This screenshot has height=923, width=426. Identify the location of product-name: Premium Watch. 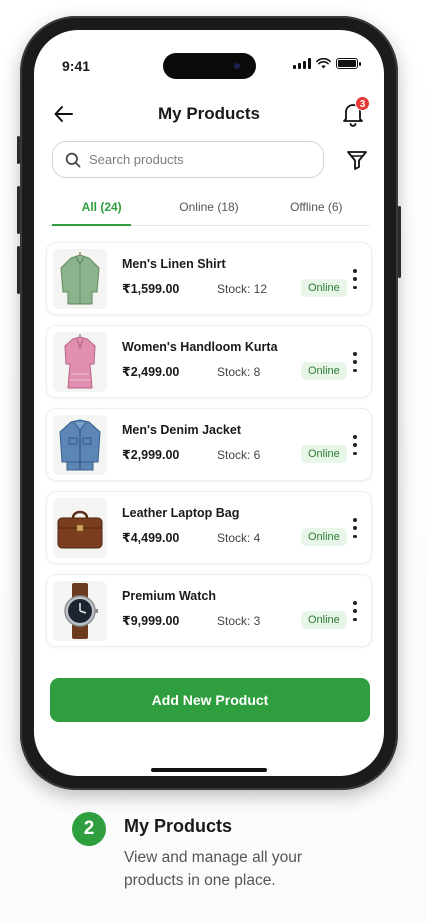
(169, 596).